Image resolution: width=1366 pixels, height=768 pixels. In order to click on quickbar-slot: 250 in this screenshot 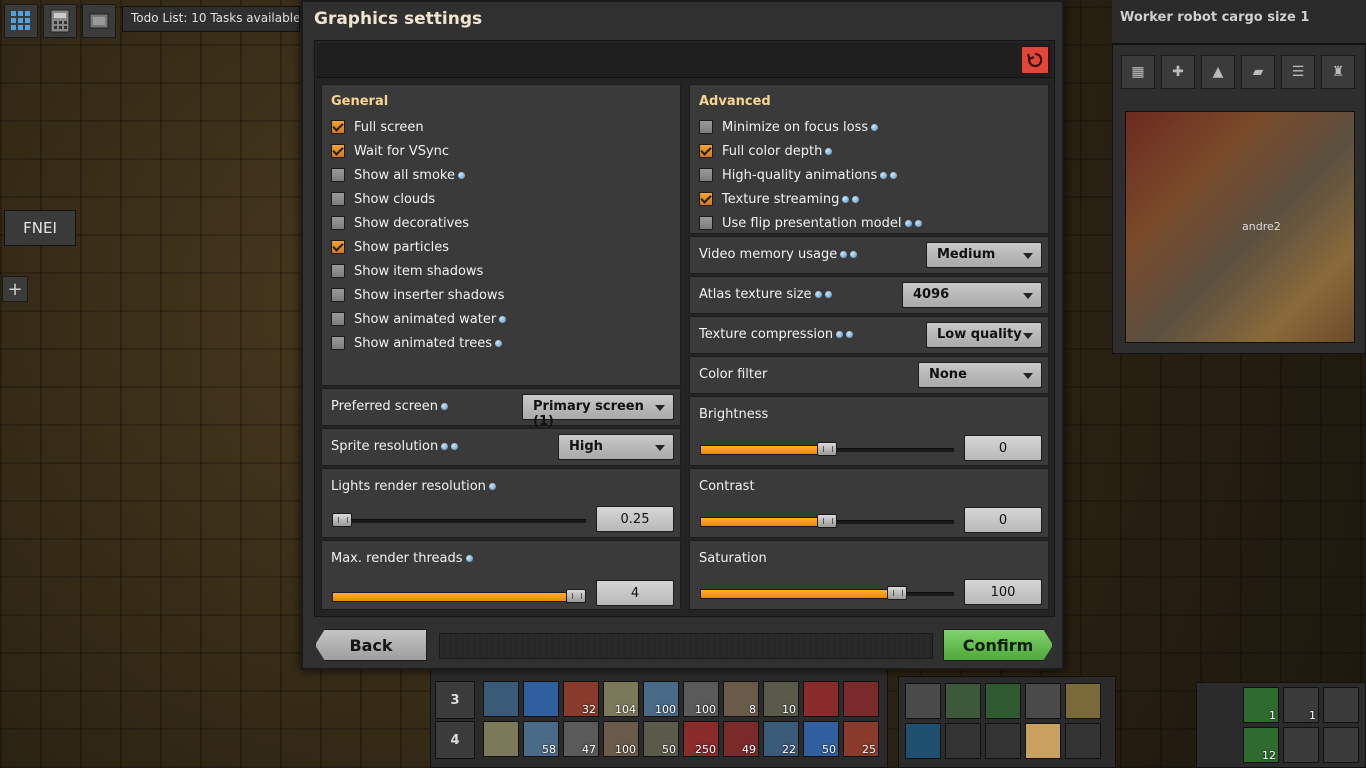, I will do `click(701, 739)`.